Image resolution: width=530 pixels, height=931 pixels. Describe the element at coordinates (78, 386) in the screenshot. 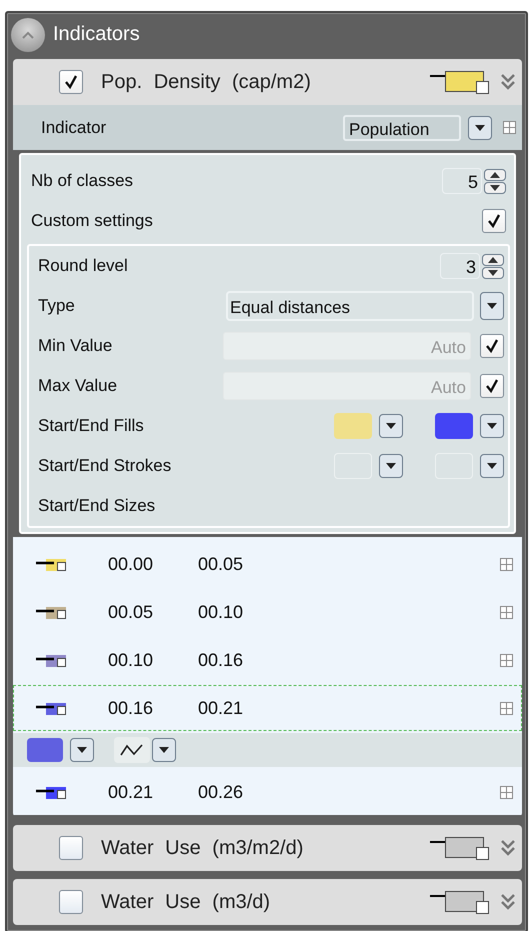

I see `field-label: Max Value` at that location.